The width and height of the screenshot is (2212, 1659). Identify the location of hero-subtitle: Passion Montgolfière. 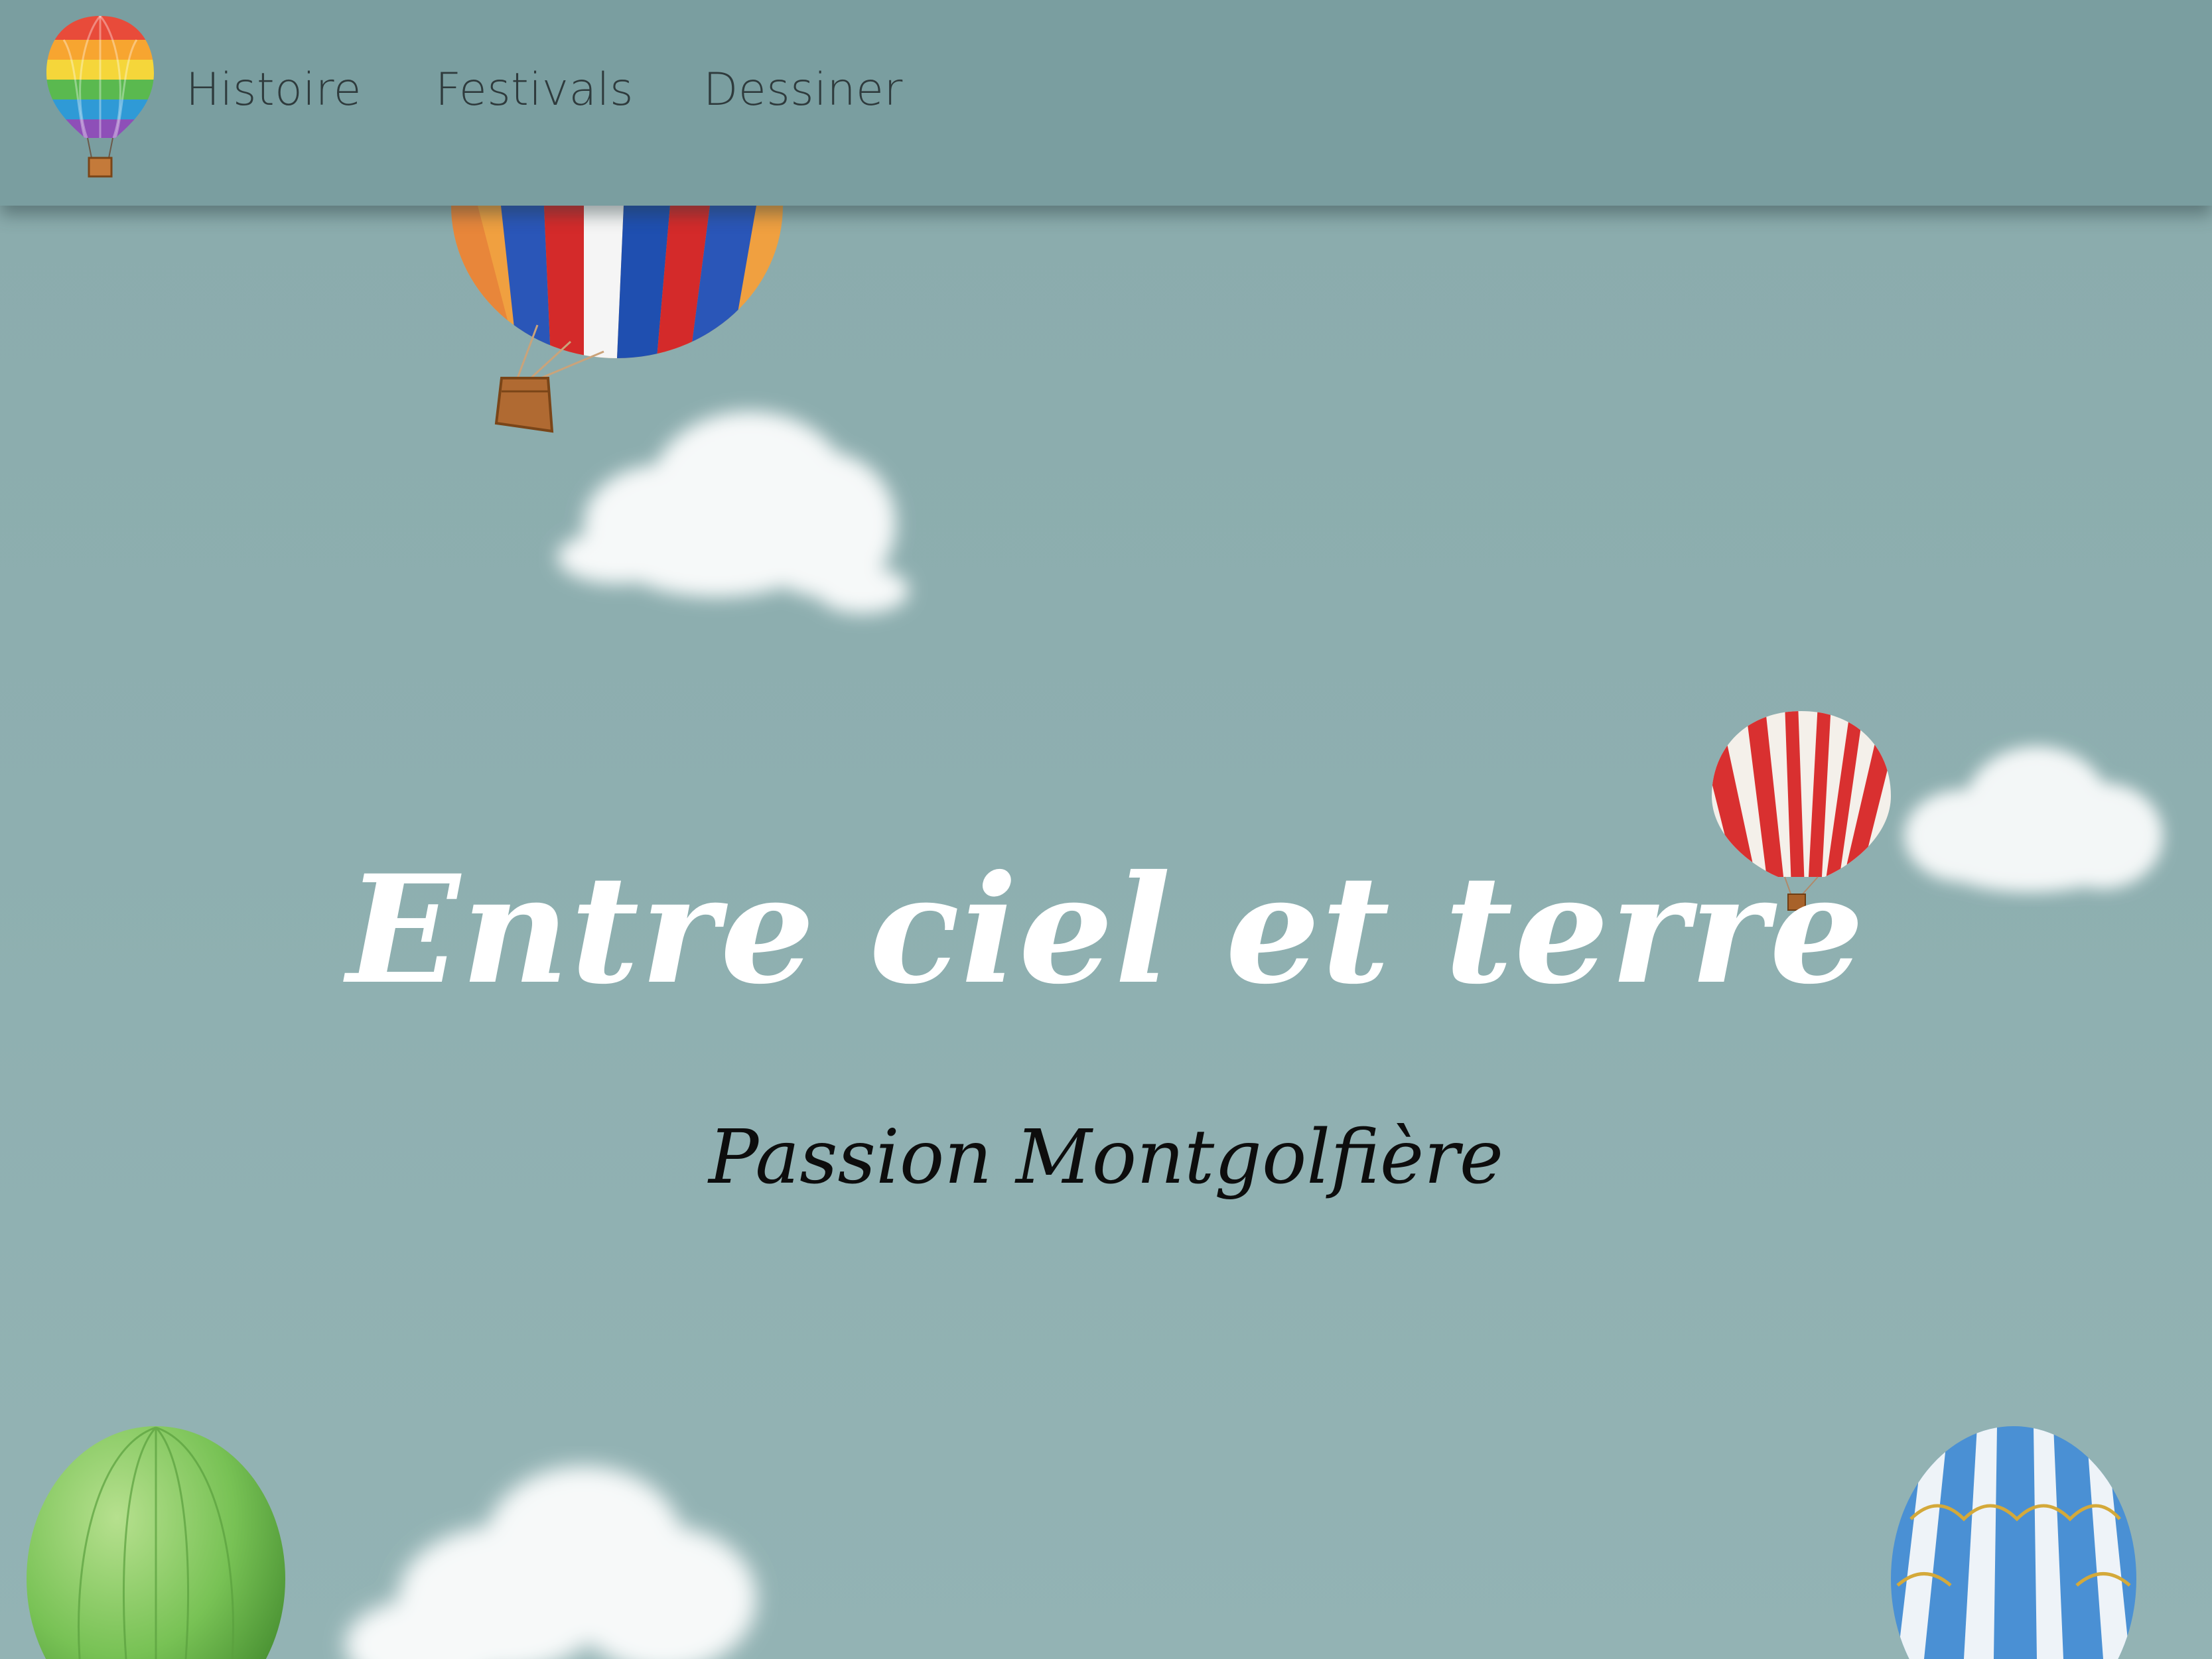
(1106, 1157).